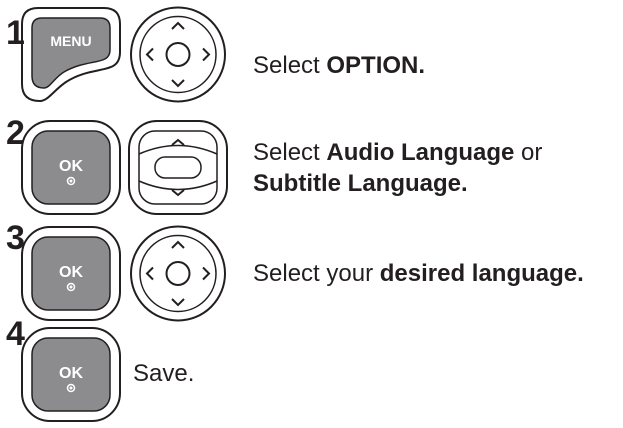  I want to click on step-1-instruction: Select OPTION., so click(339, 65).